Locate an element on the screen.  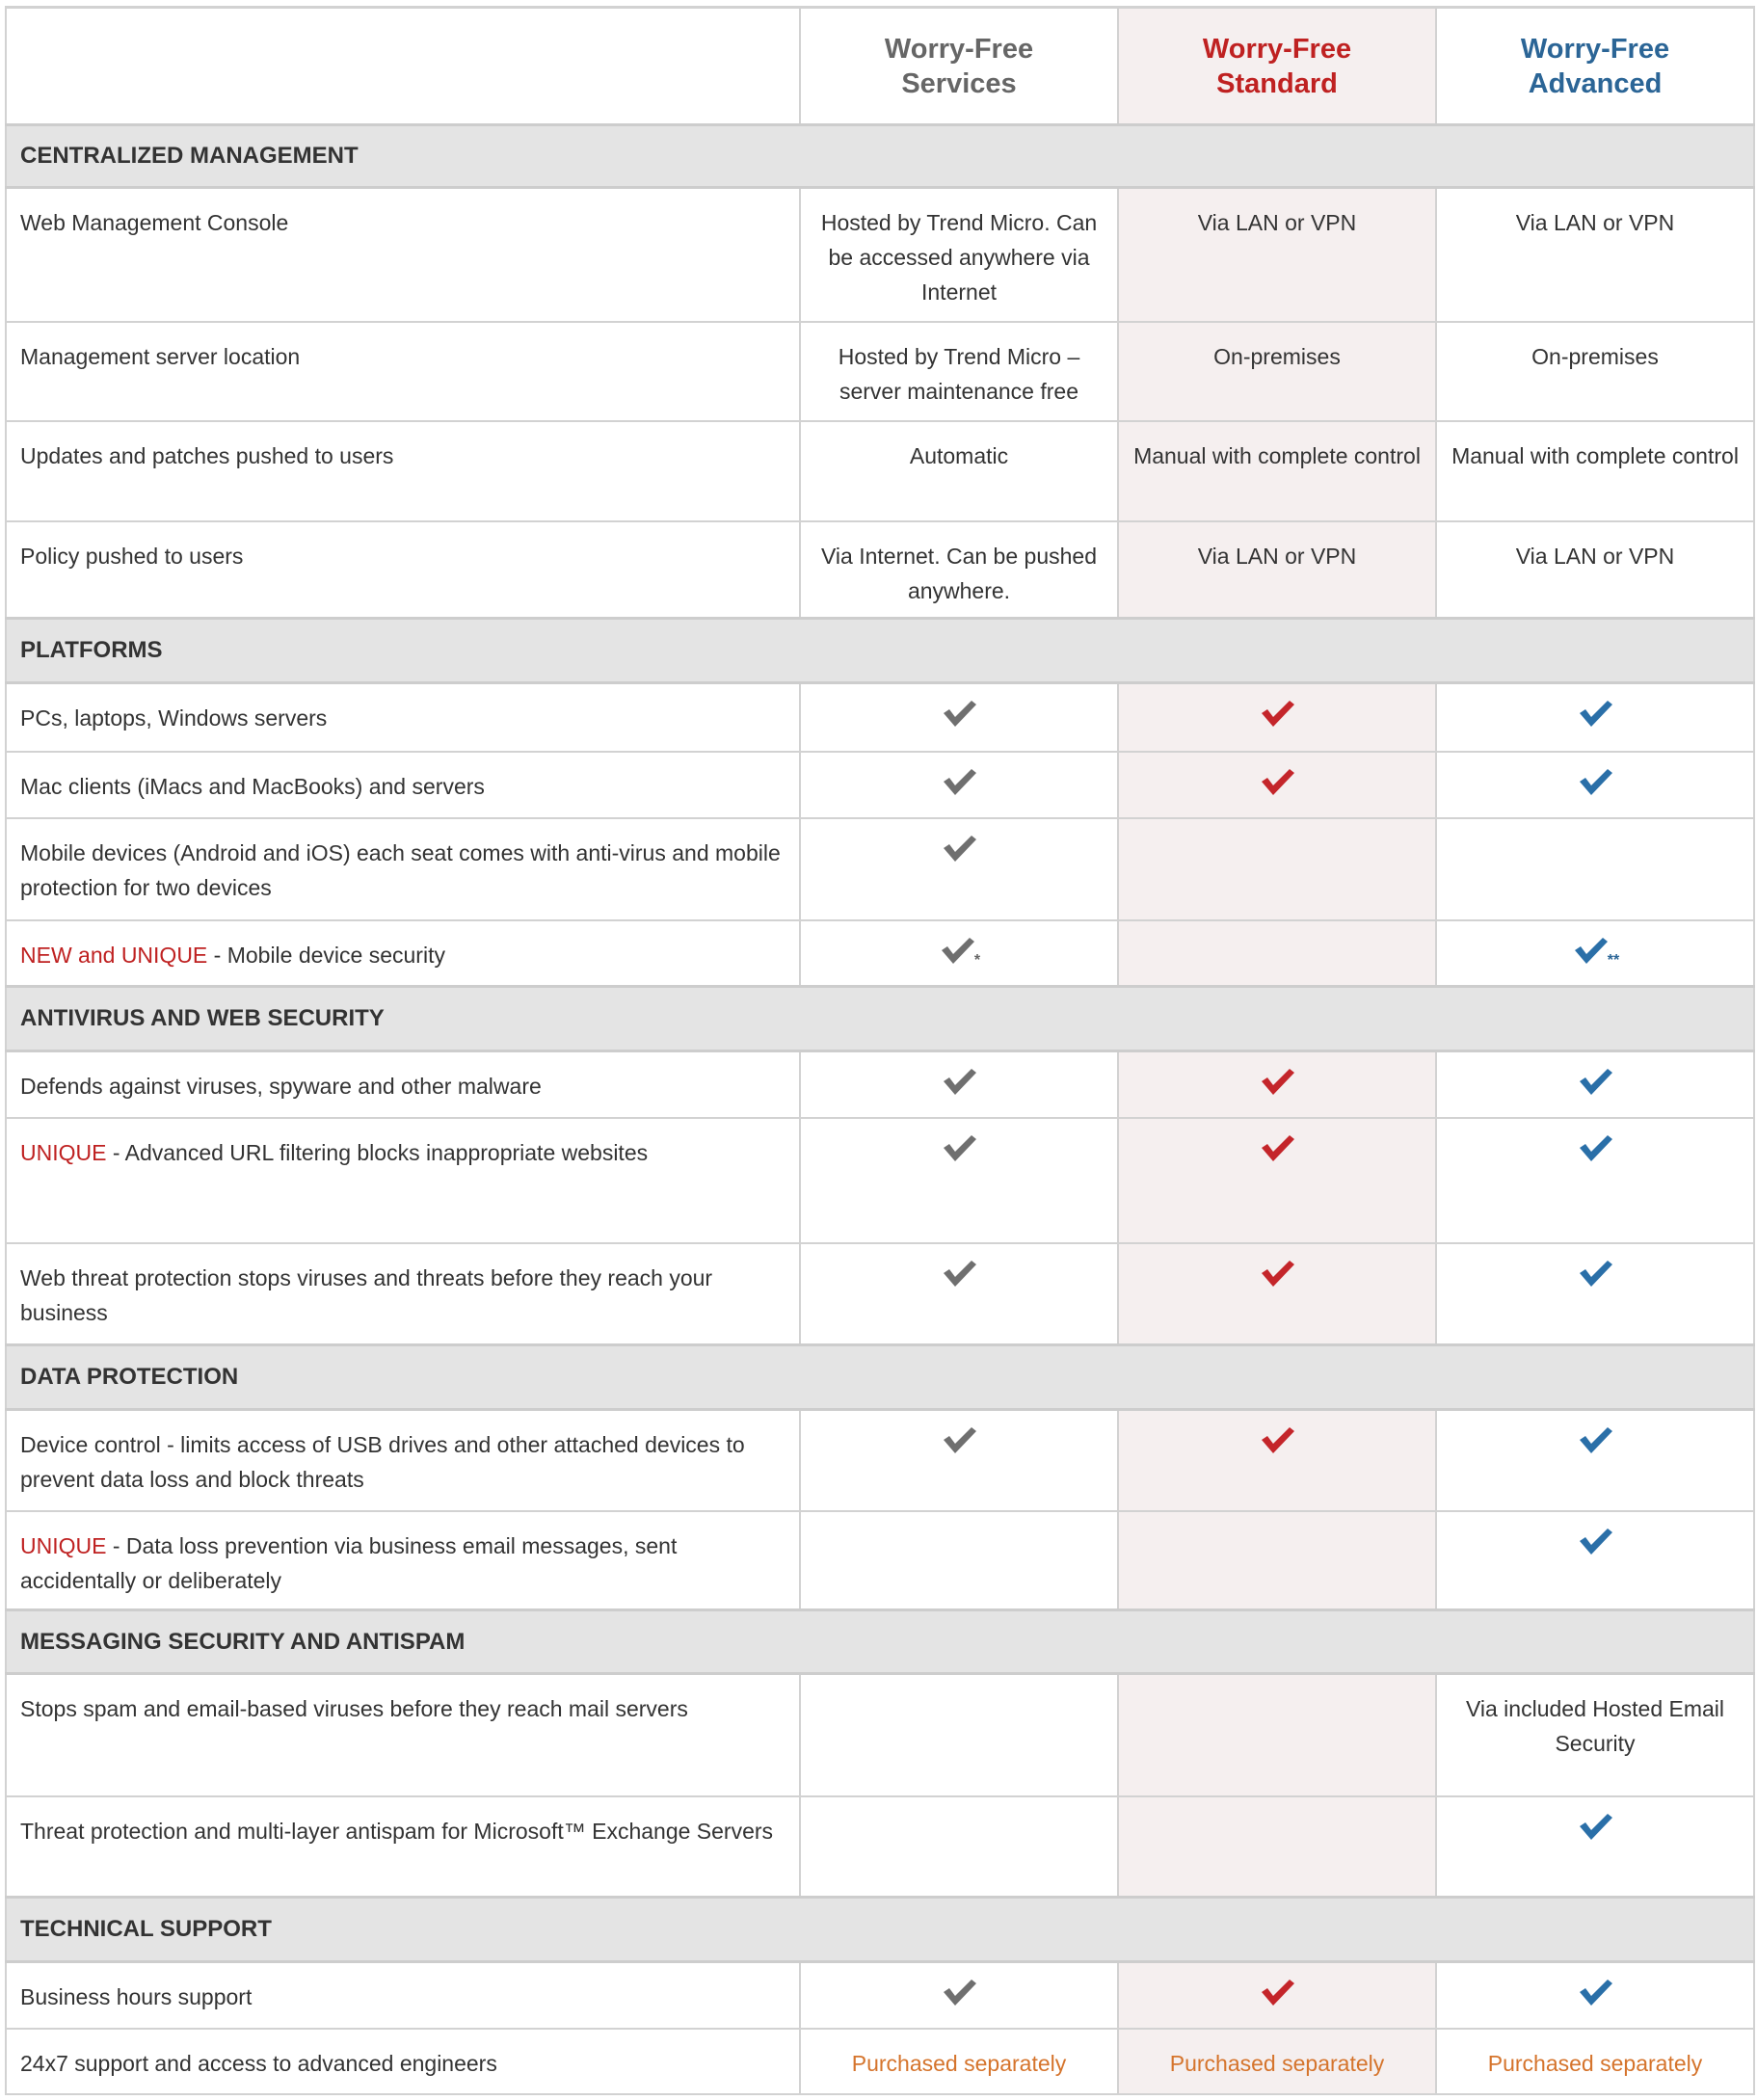
section-title: DATA PROTECTION is located at coordinates (880, 1377).